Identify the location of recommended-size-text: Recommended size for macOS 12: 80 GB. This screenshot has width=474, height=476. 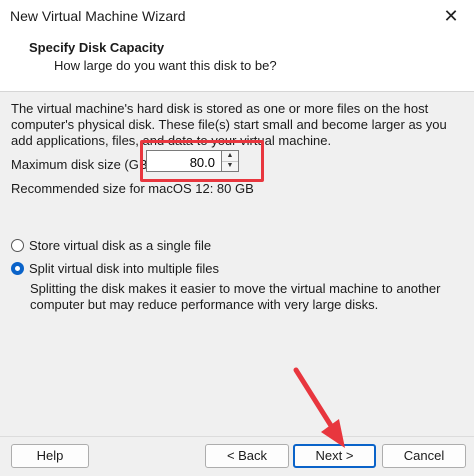
(132, 188).